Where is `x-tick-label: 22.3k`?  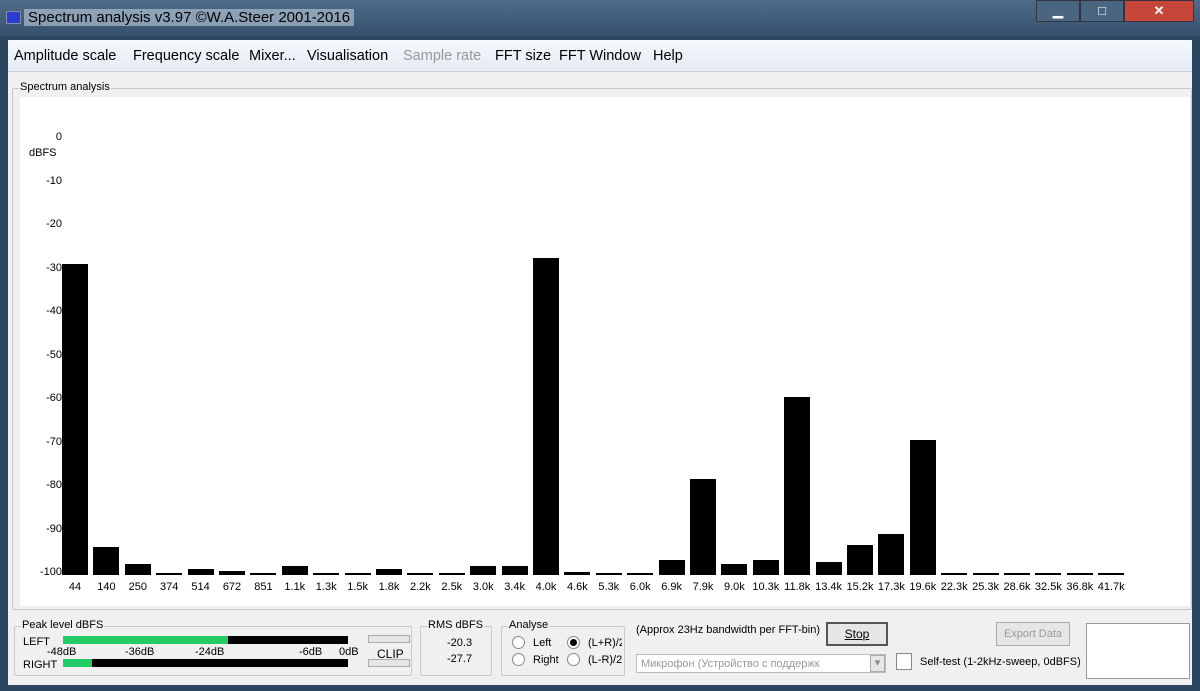
x-tick-label: 22.3k is located at coordinates (954, 587).